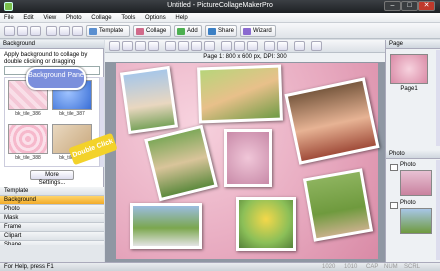  I want to click on category-mask: Mask, so click(52, 218).